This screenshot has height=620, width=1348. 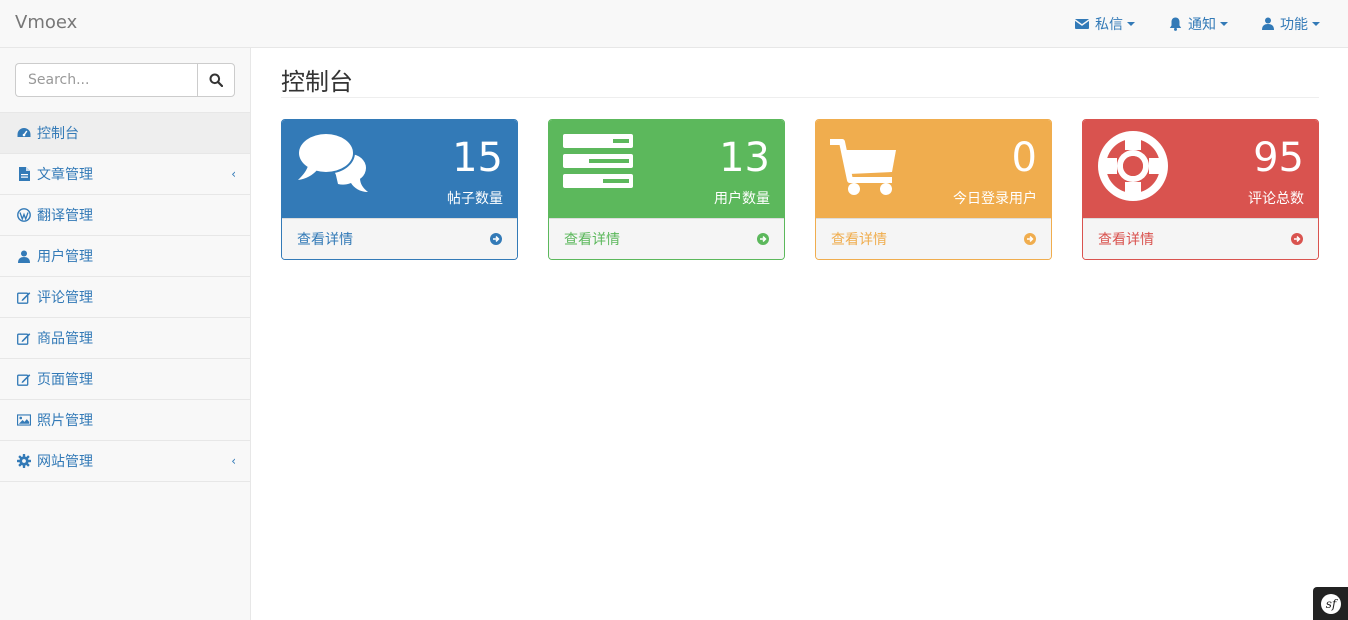 What do you see at coordinates (24, 174) in the screenshot?
I see `file-icon` at bounding box center [24, 174].